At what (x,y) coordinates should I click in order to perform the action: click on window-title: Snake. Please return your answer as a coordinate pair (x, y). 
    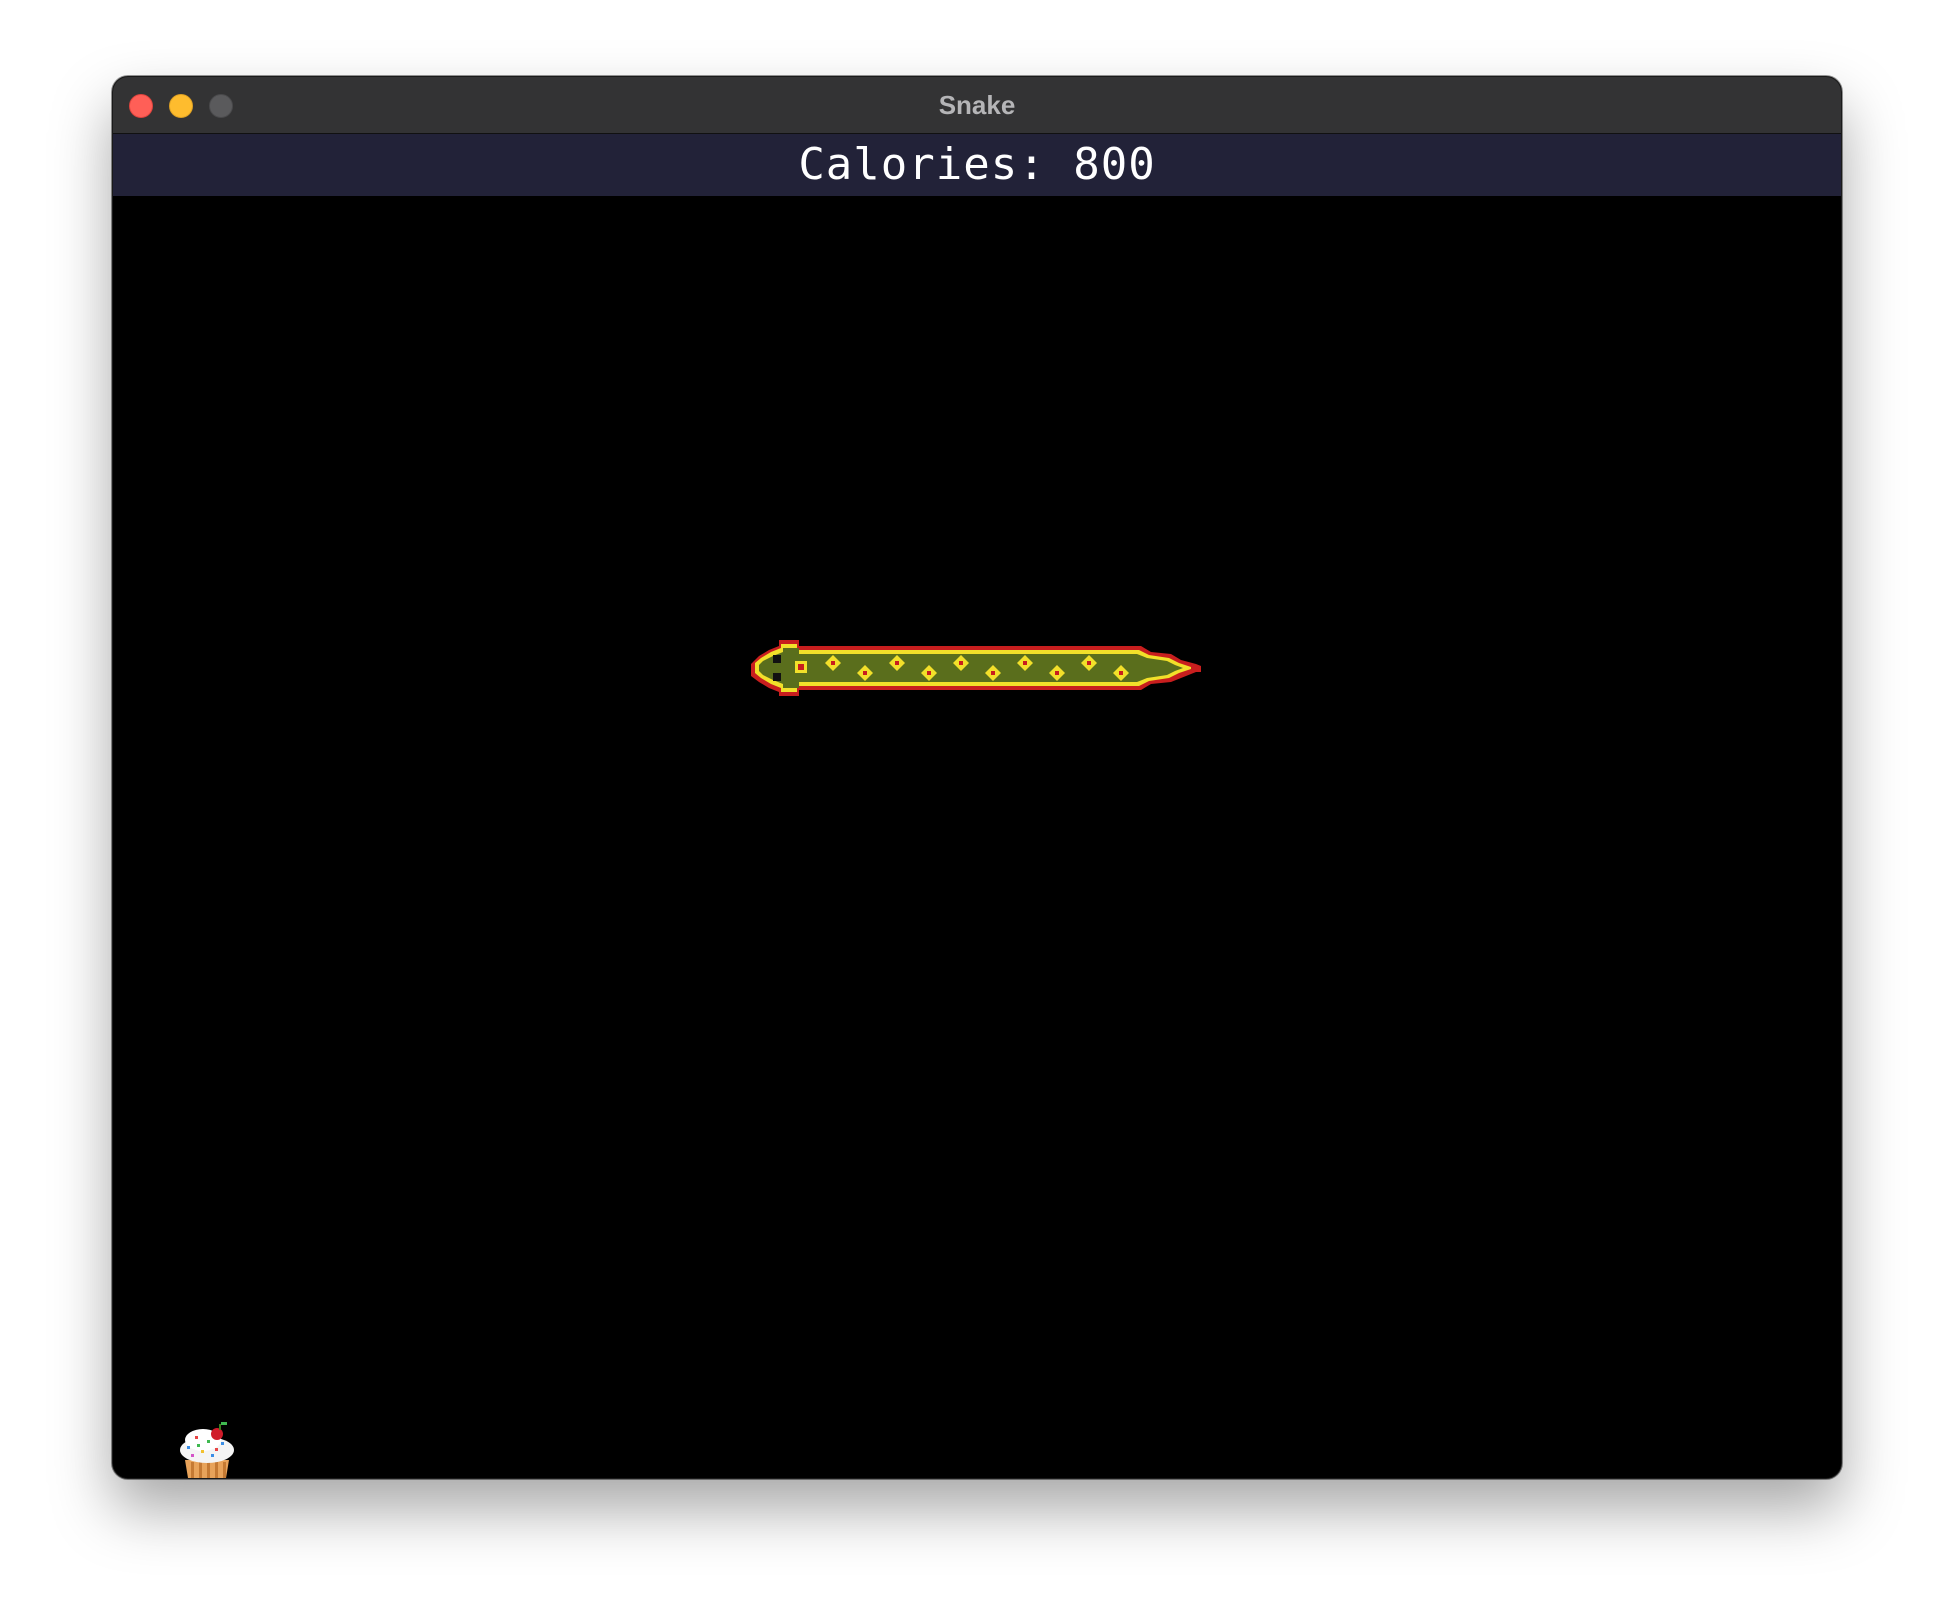
    Looking at the image, I should click on (977, 105).